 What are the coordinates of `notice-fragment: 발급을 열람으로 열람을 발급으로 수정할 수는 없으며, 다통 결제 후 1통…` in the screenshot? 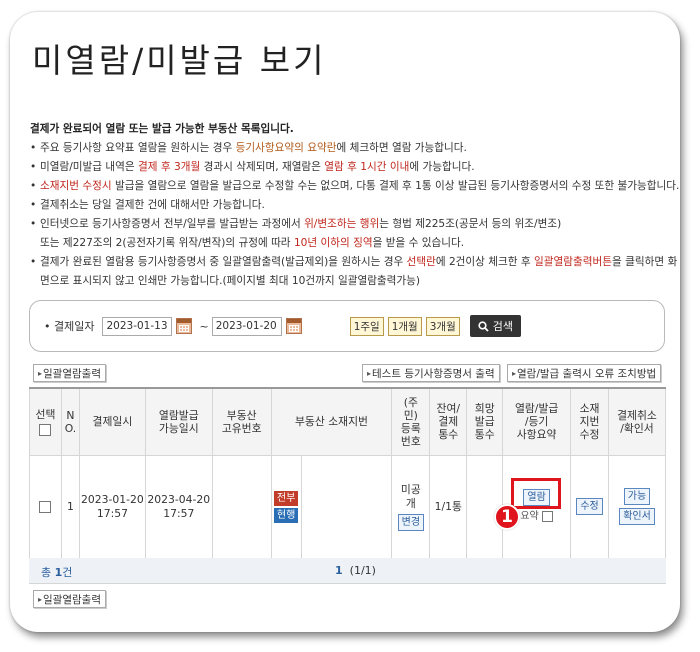 It's located at (395, 186).